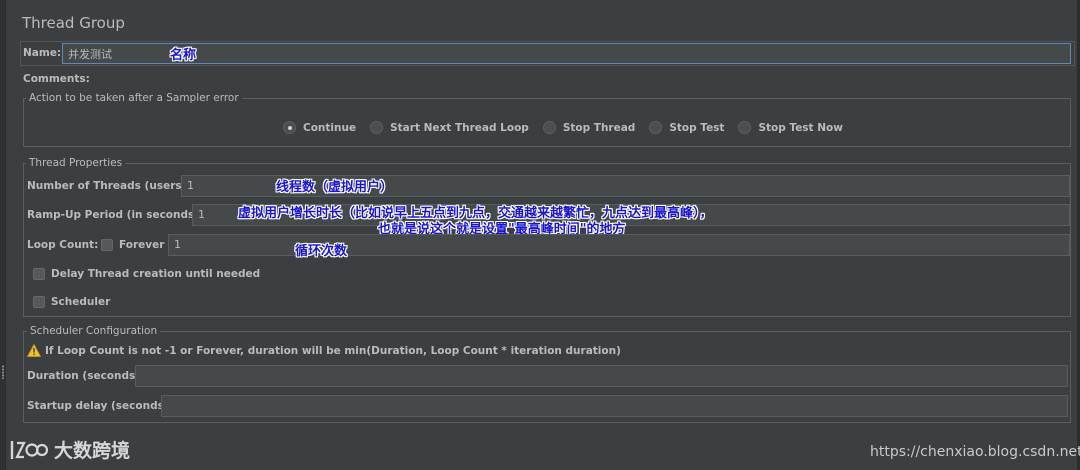  Describe the element at coordinates (614, 406) in the screenshot. I see `startup-delay-input` at that location.